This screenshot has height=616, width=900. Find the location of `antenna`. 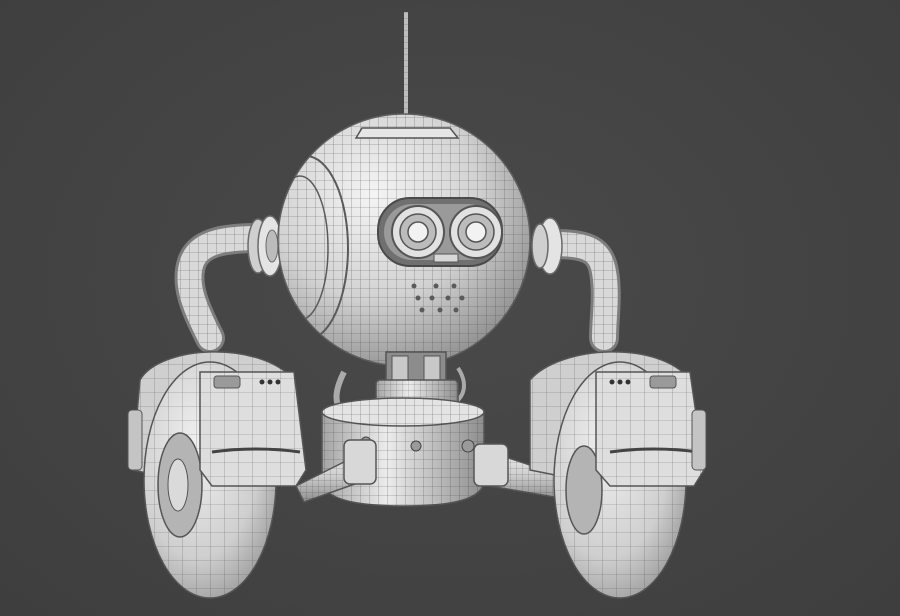

antenna is located at coordinates (406, 66).